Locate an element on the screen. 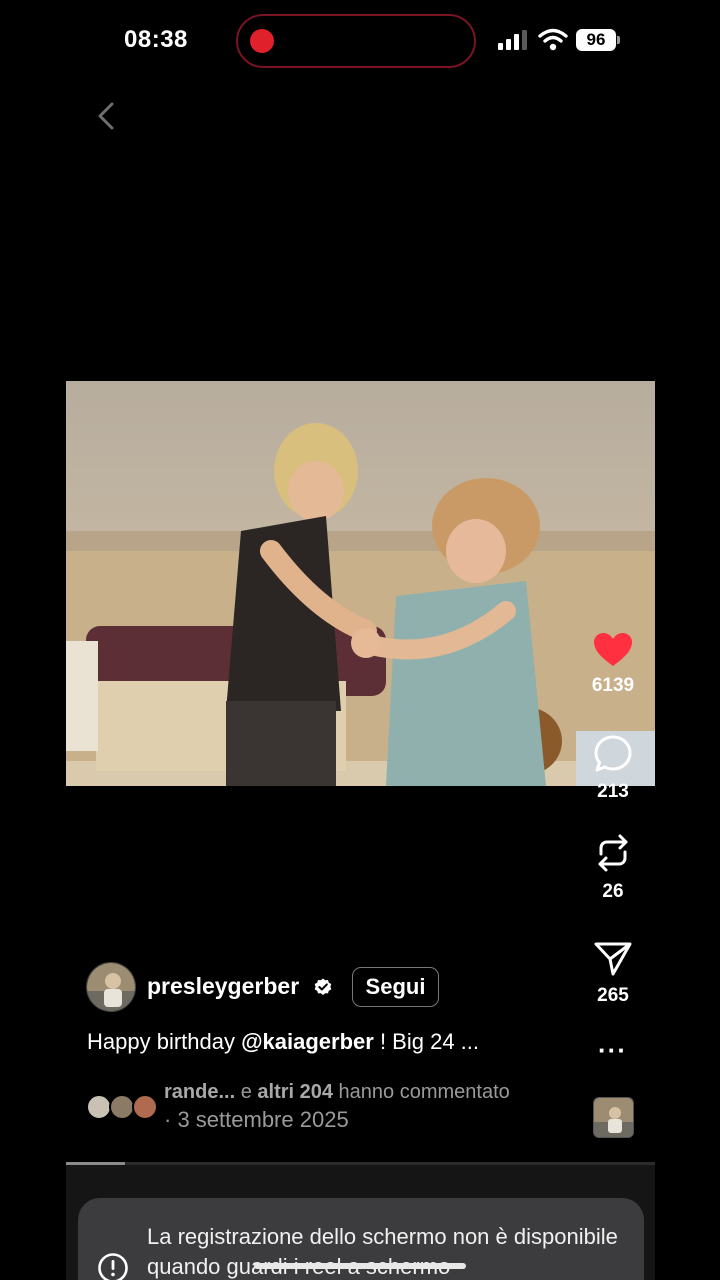 The width and height of the screenshot is (720, 1280). comment-count: 213 is located at coordinates (613, 791).